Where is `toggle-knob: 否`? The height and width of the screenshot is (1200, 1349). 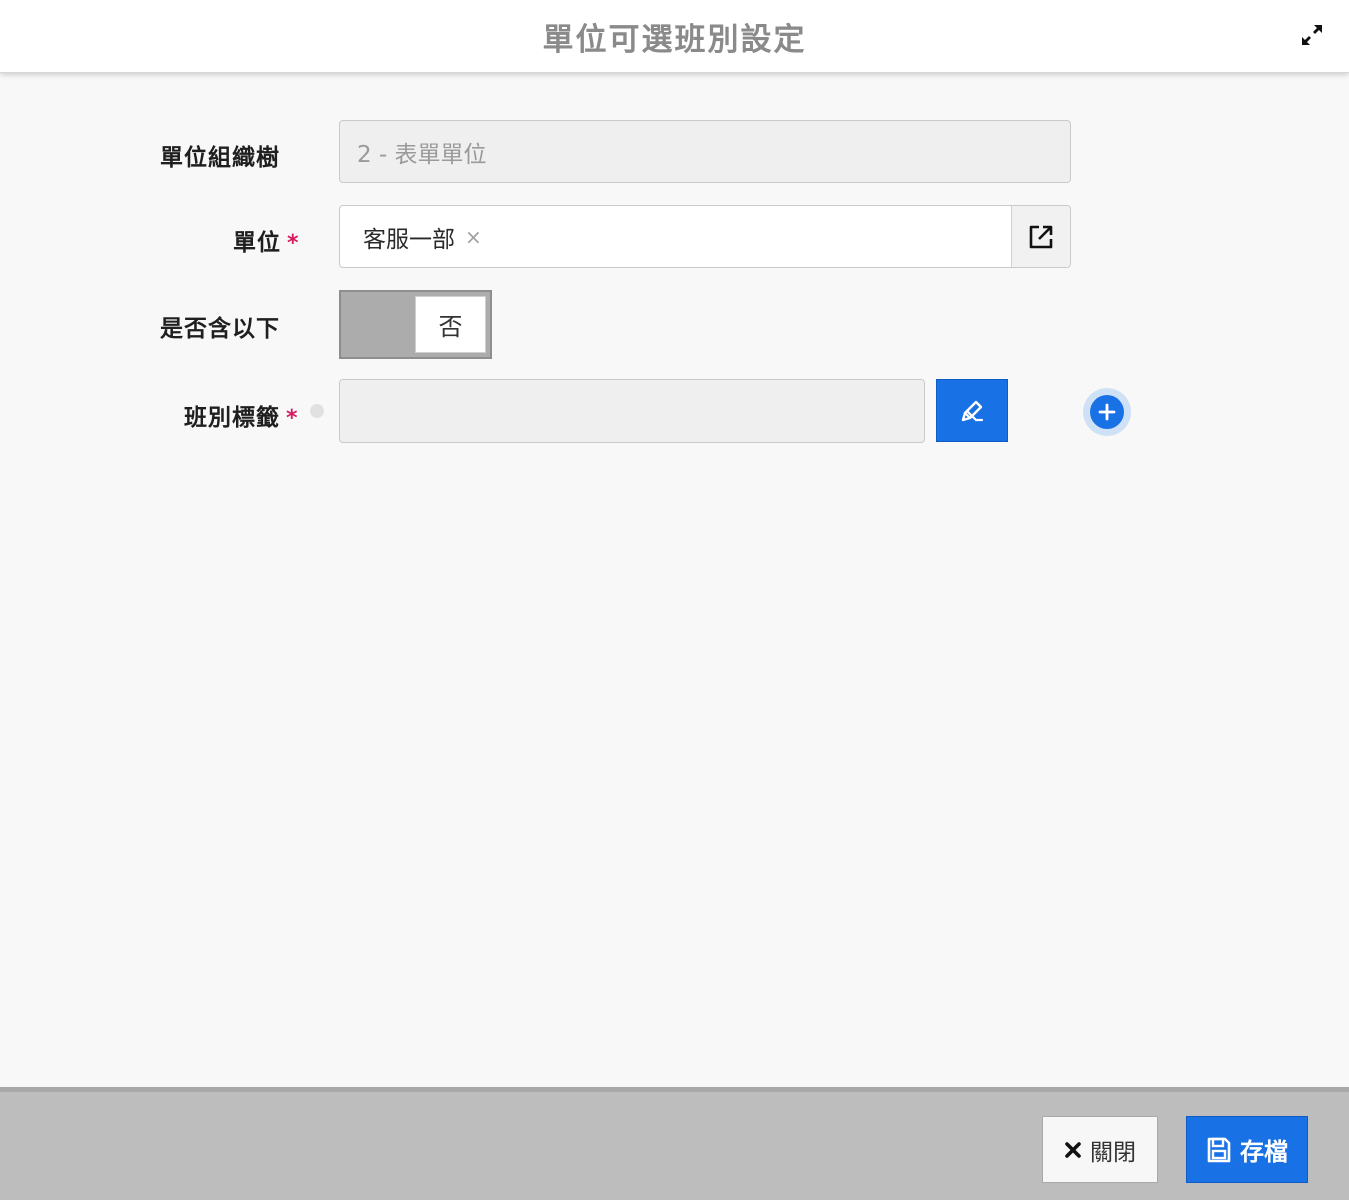
toggle-knob: 否 is located at coordinates (450, 324).